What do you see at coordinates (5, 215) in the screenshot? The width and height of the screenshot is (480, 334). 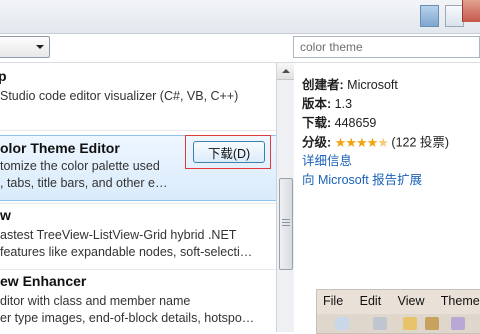 I see `extension-title: w` at bounding box center [5, 215].